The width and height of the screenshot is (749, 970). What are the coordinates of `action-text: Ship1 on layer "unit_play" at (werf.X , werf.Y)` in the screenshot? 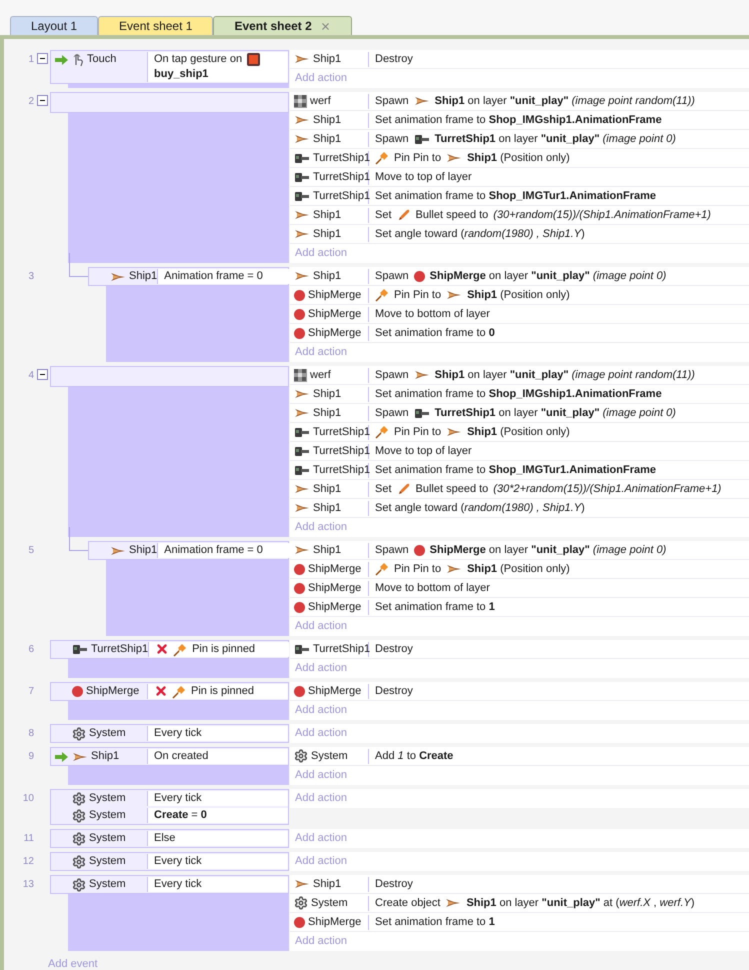 It's located at (580, 903).